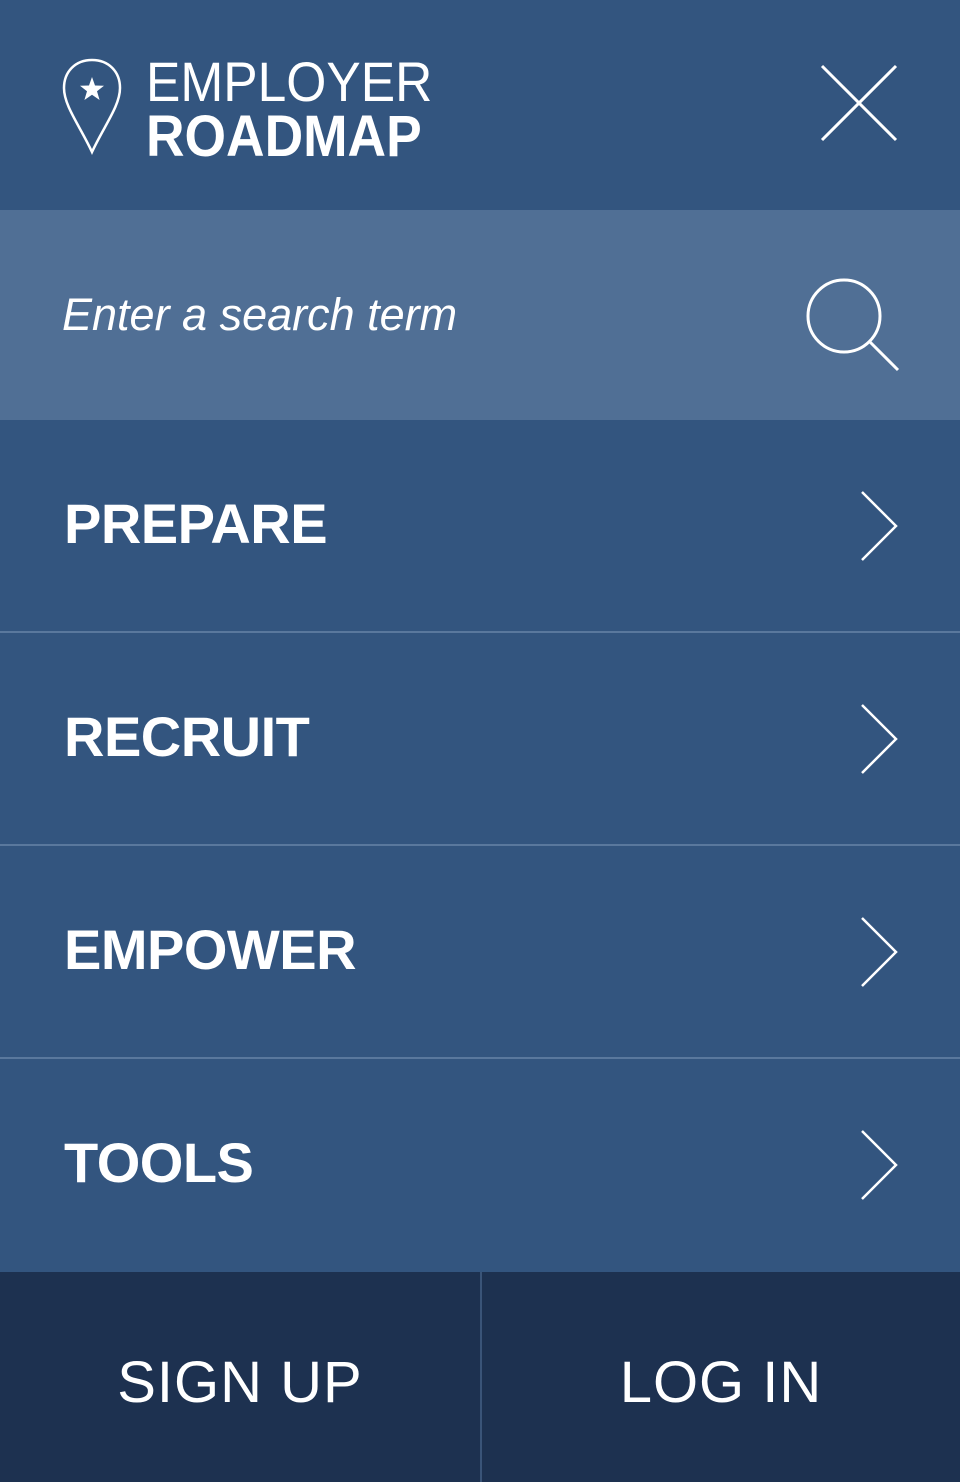 The image size is (960, 1482). What do you see at coordinates (289, 81) in the screenshot?
I see `logo-text-employer: EMPLOYER` at bounding box center [289, 81].